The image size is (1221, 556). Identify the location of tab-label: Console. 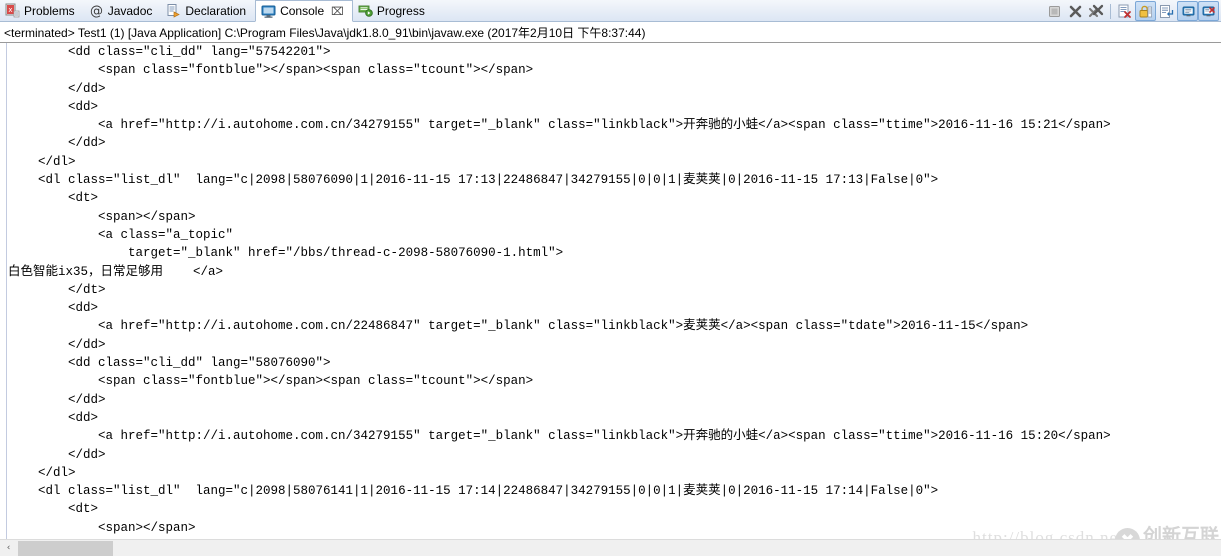
(302, 11).